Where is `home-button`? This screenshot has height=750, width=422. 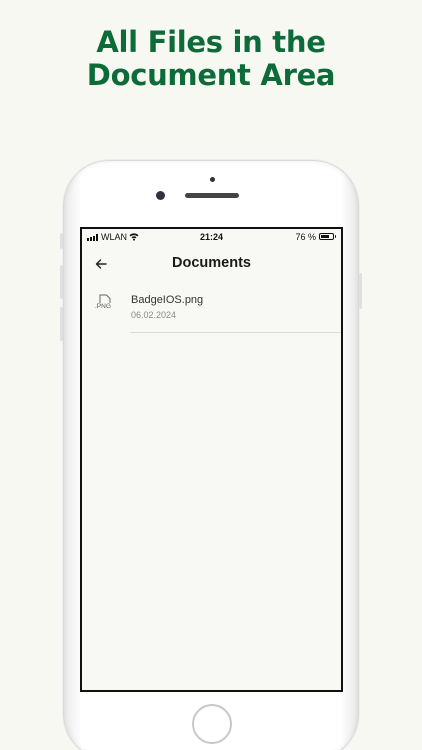 home-button is located at coordinates (212, 724).